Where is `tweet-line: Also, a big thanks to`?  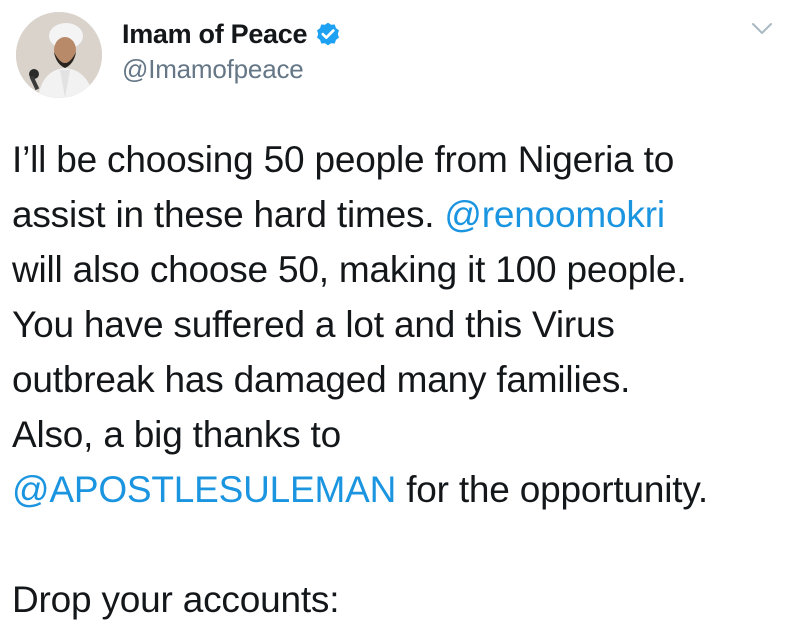
tweet-line: Also, a big thanks to is located at coordinates (176, 434).